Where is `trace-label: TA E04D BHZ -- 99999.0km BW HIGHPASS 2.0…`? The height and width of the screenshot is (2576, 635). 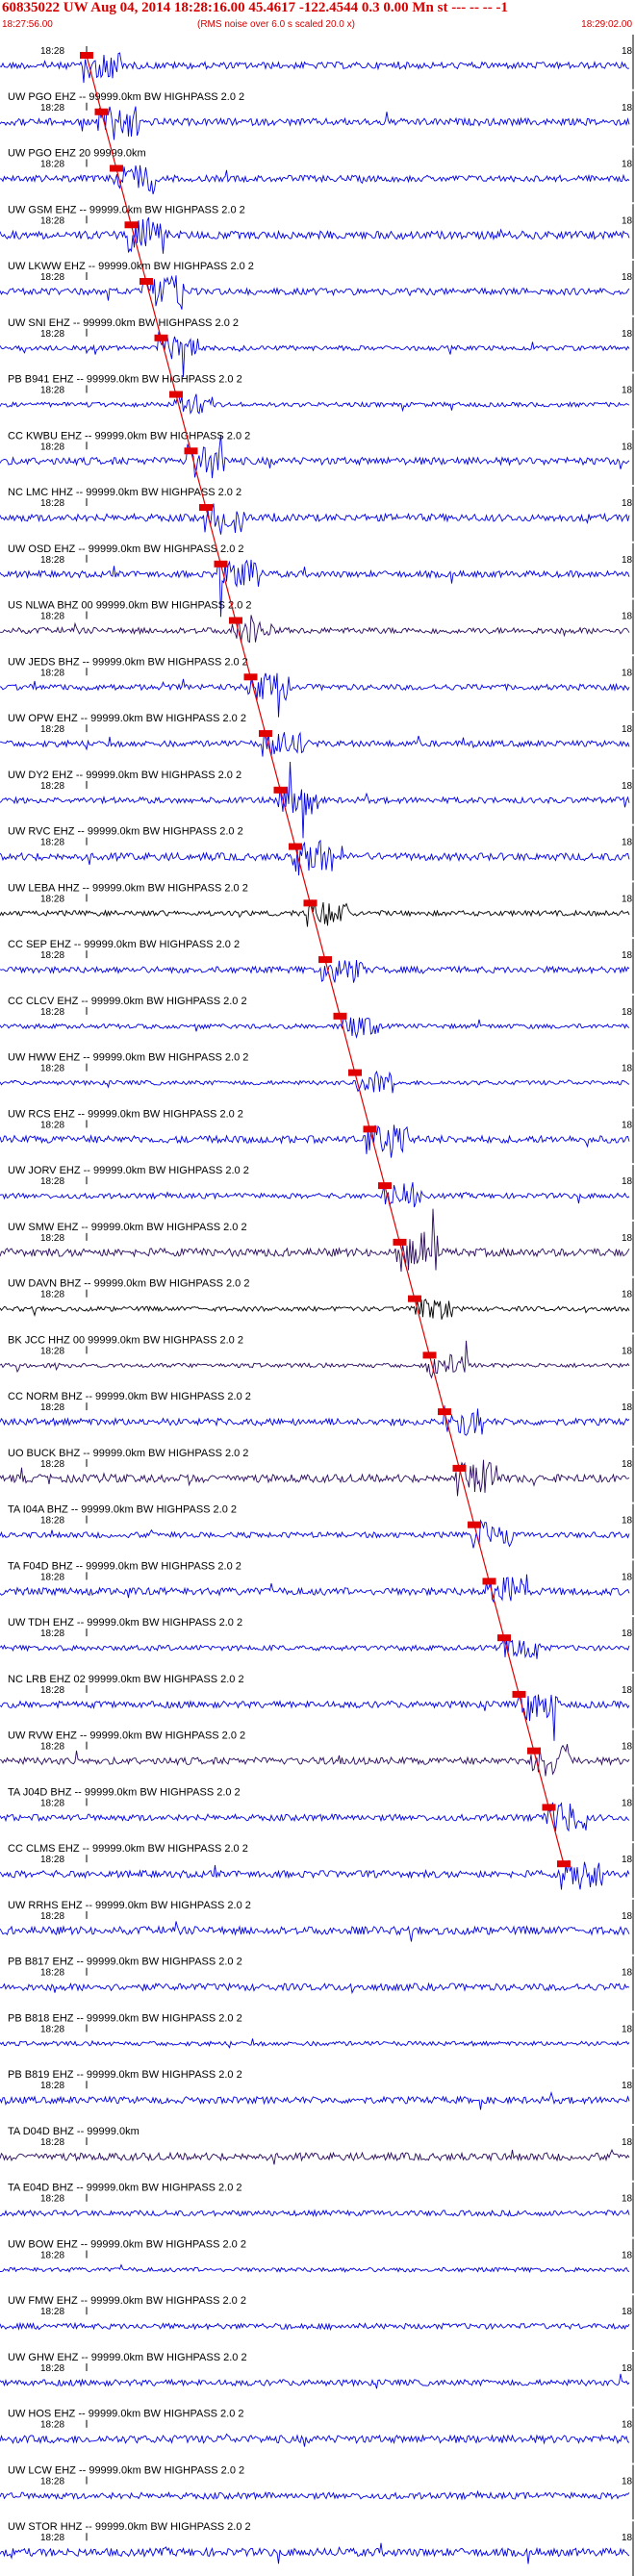
trace-label: TA E04D BHZ -- 99999.0km BW HIGHPASS 2.0… is located at coordinates (125, 2188).